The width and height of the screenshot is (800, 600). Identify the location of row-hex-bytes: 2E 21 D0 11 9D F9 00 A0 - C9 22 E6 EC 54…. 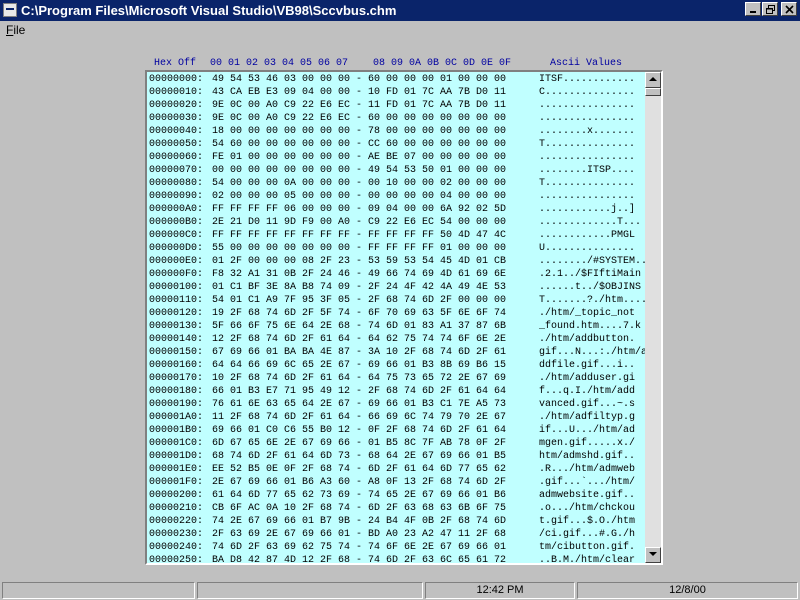
(359, 222).